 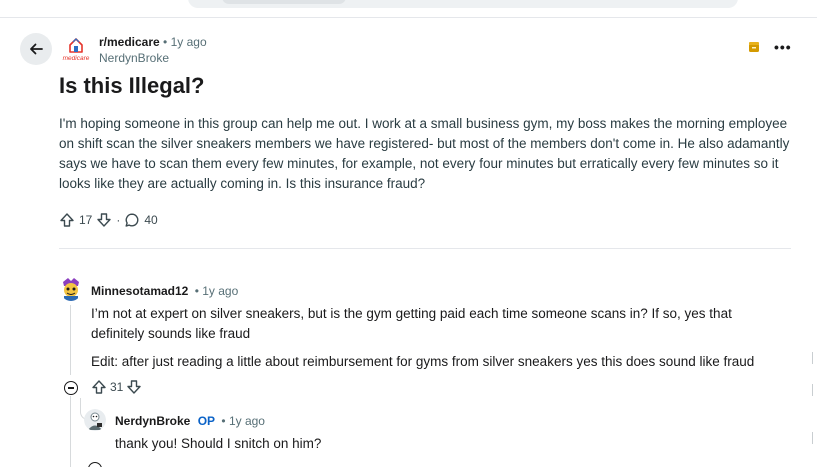 I want to click on arrow-left-icon, so click(x=36, y=49).